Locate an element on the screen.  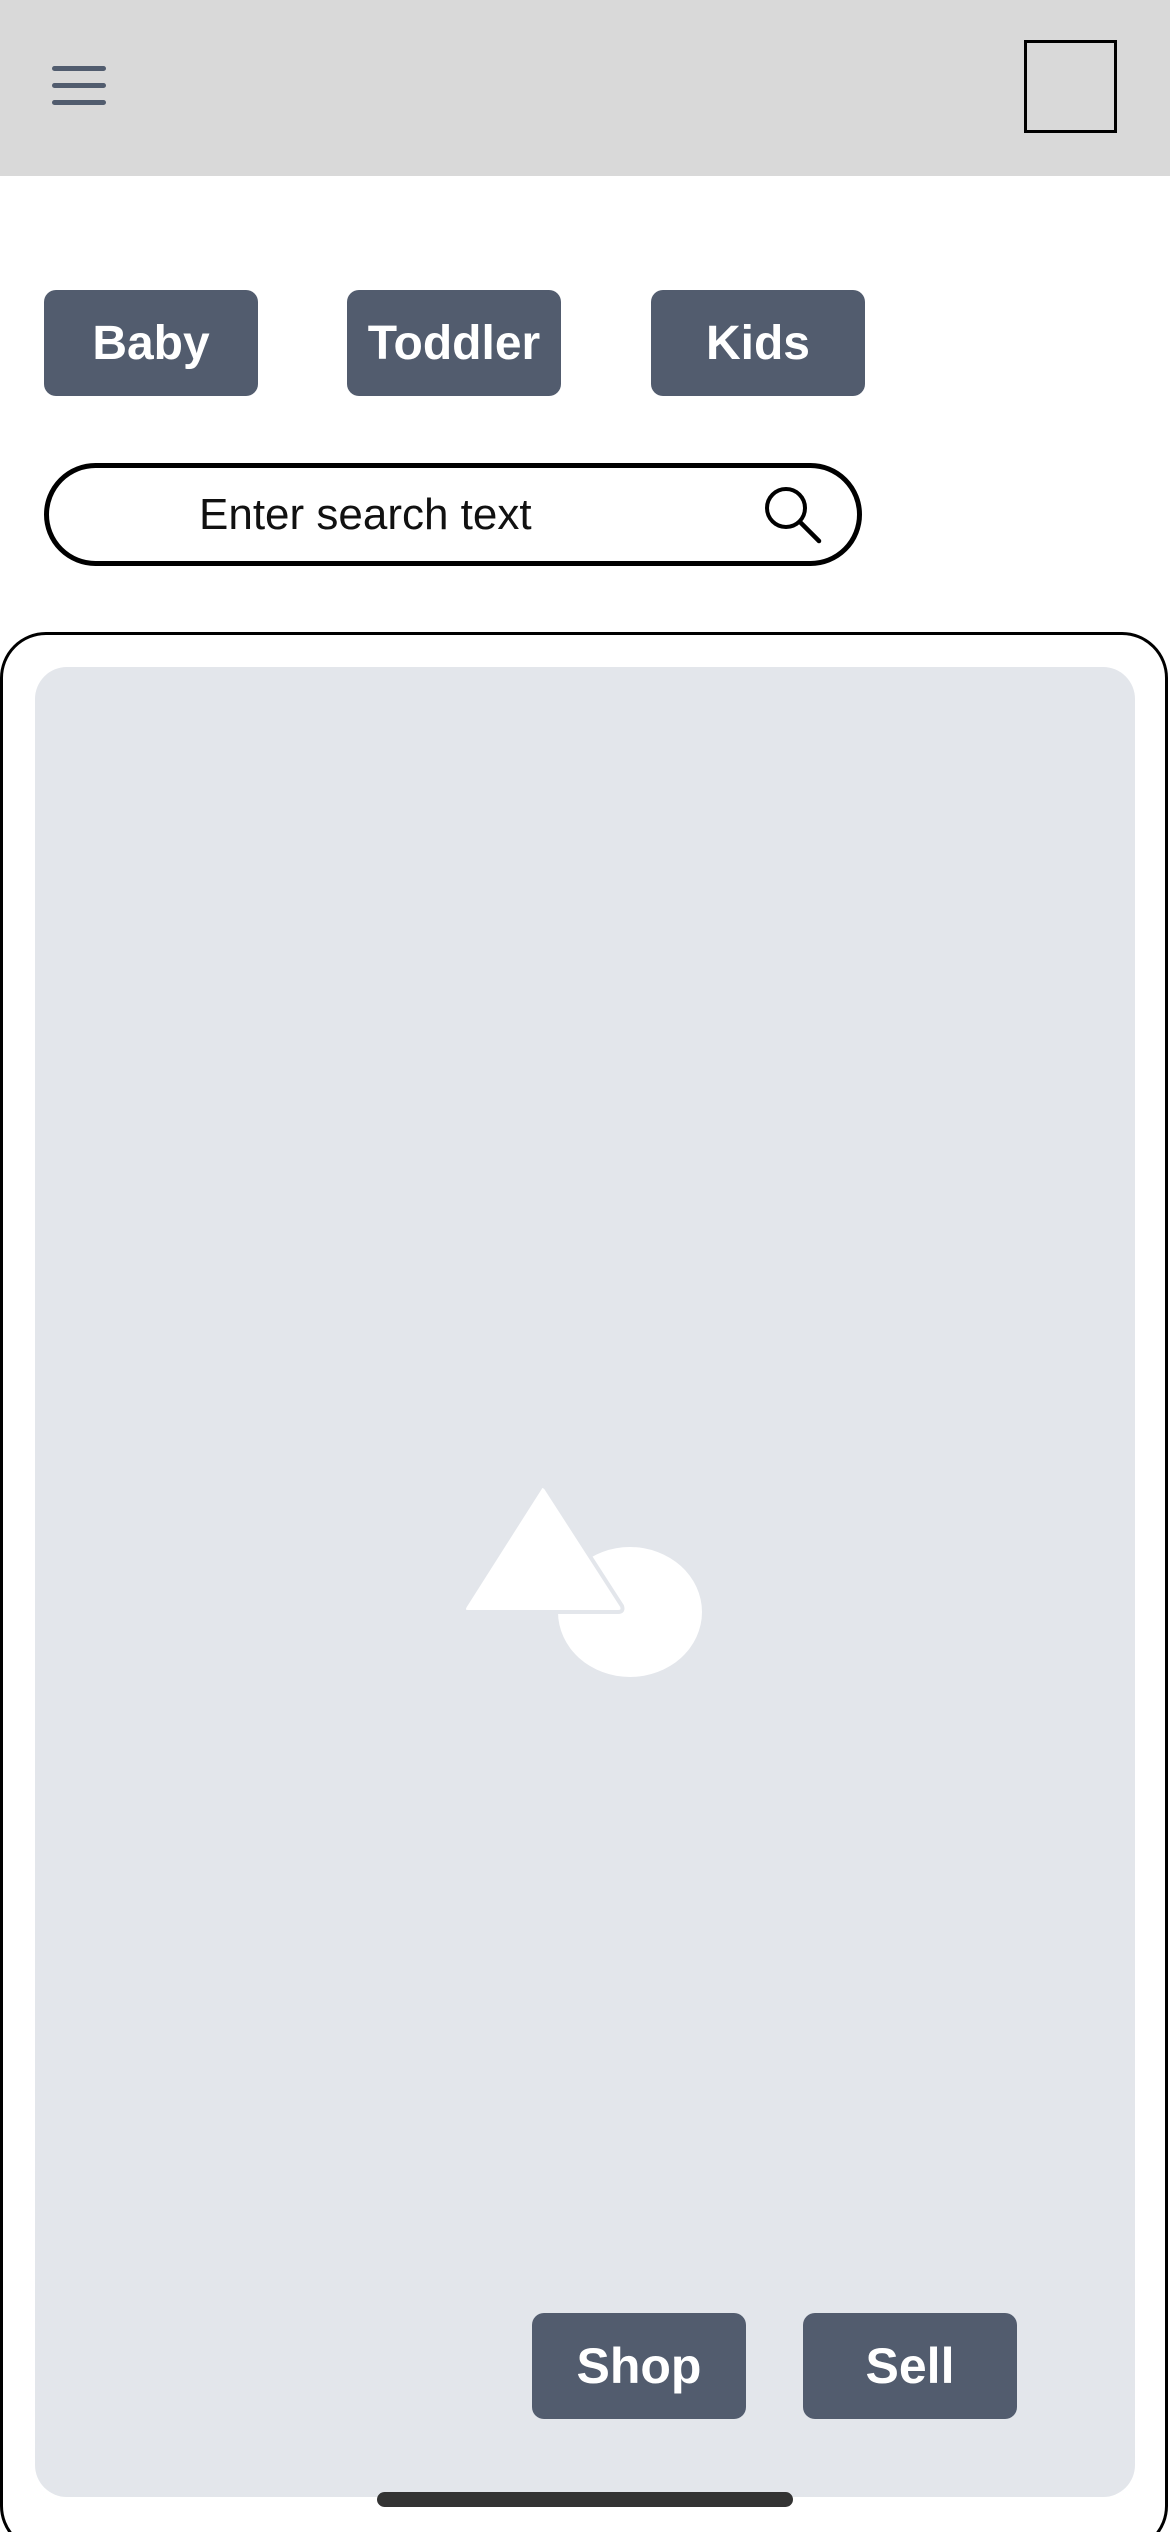
category-kids-button: Kids is located at coordinates (758, 343).